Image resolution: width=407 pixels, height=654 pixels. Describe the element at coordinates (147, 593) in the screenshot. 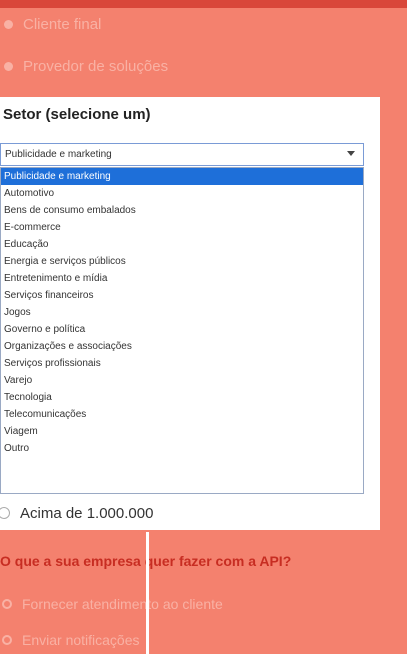

I see `text-cursor` at that location.